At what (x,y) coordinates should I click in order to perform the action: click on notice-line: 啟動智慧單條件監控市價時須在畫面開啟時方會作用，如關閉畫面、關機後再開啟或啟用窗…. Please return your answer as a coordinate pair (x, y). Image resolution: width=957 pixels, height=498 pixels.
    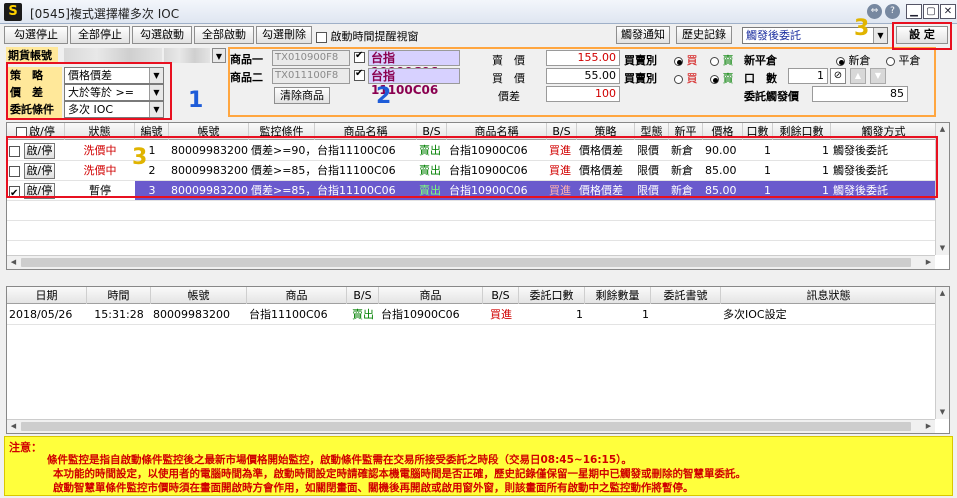
    Looking at the image, I should click on (373, 488).